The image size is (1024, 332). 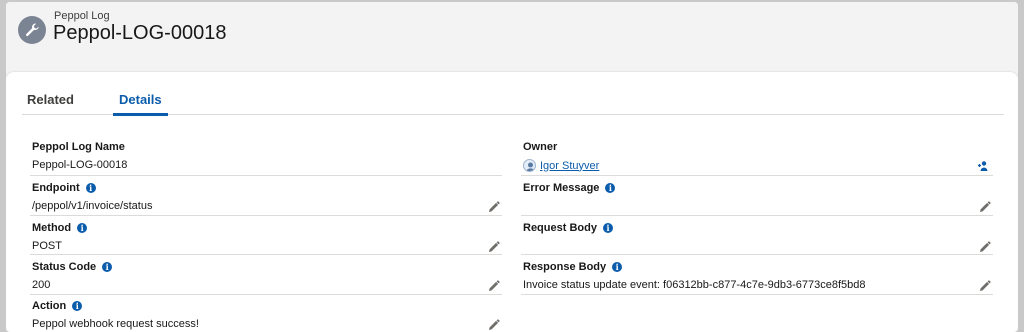 I want to click on field-status-code: Status Code i 200, so click(x=266, y=275).